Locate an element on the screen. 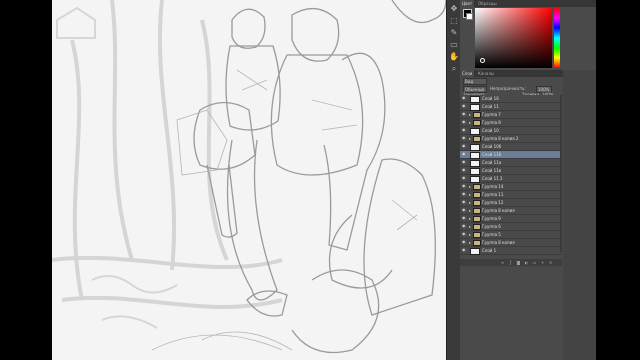 This screenshot has width=640, height=360. hand-tool-icon: ✋ is located at coordinates (454, 57).